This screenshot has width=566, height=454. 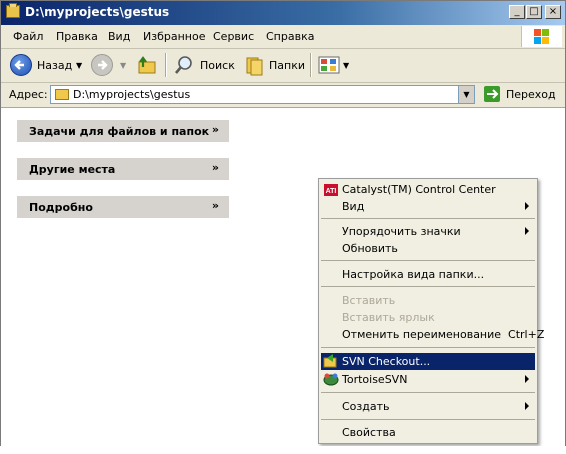 I want to click on menu-edit: Правка, so click(x=77, y=36).